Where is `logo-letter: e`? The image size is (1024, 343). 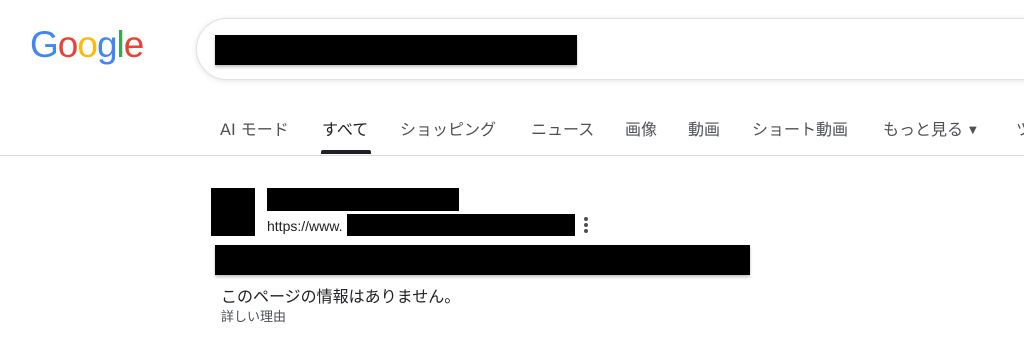
logo-letter: e is located at coordinates (134, 44).